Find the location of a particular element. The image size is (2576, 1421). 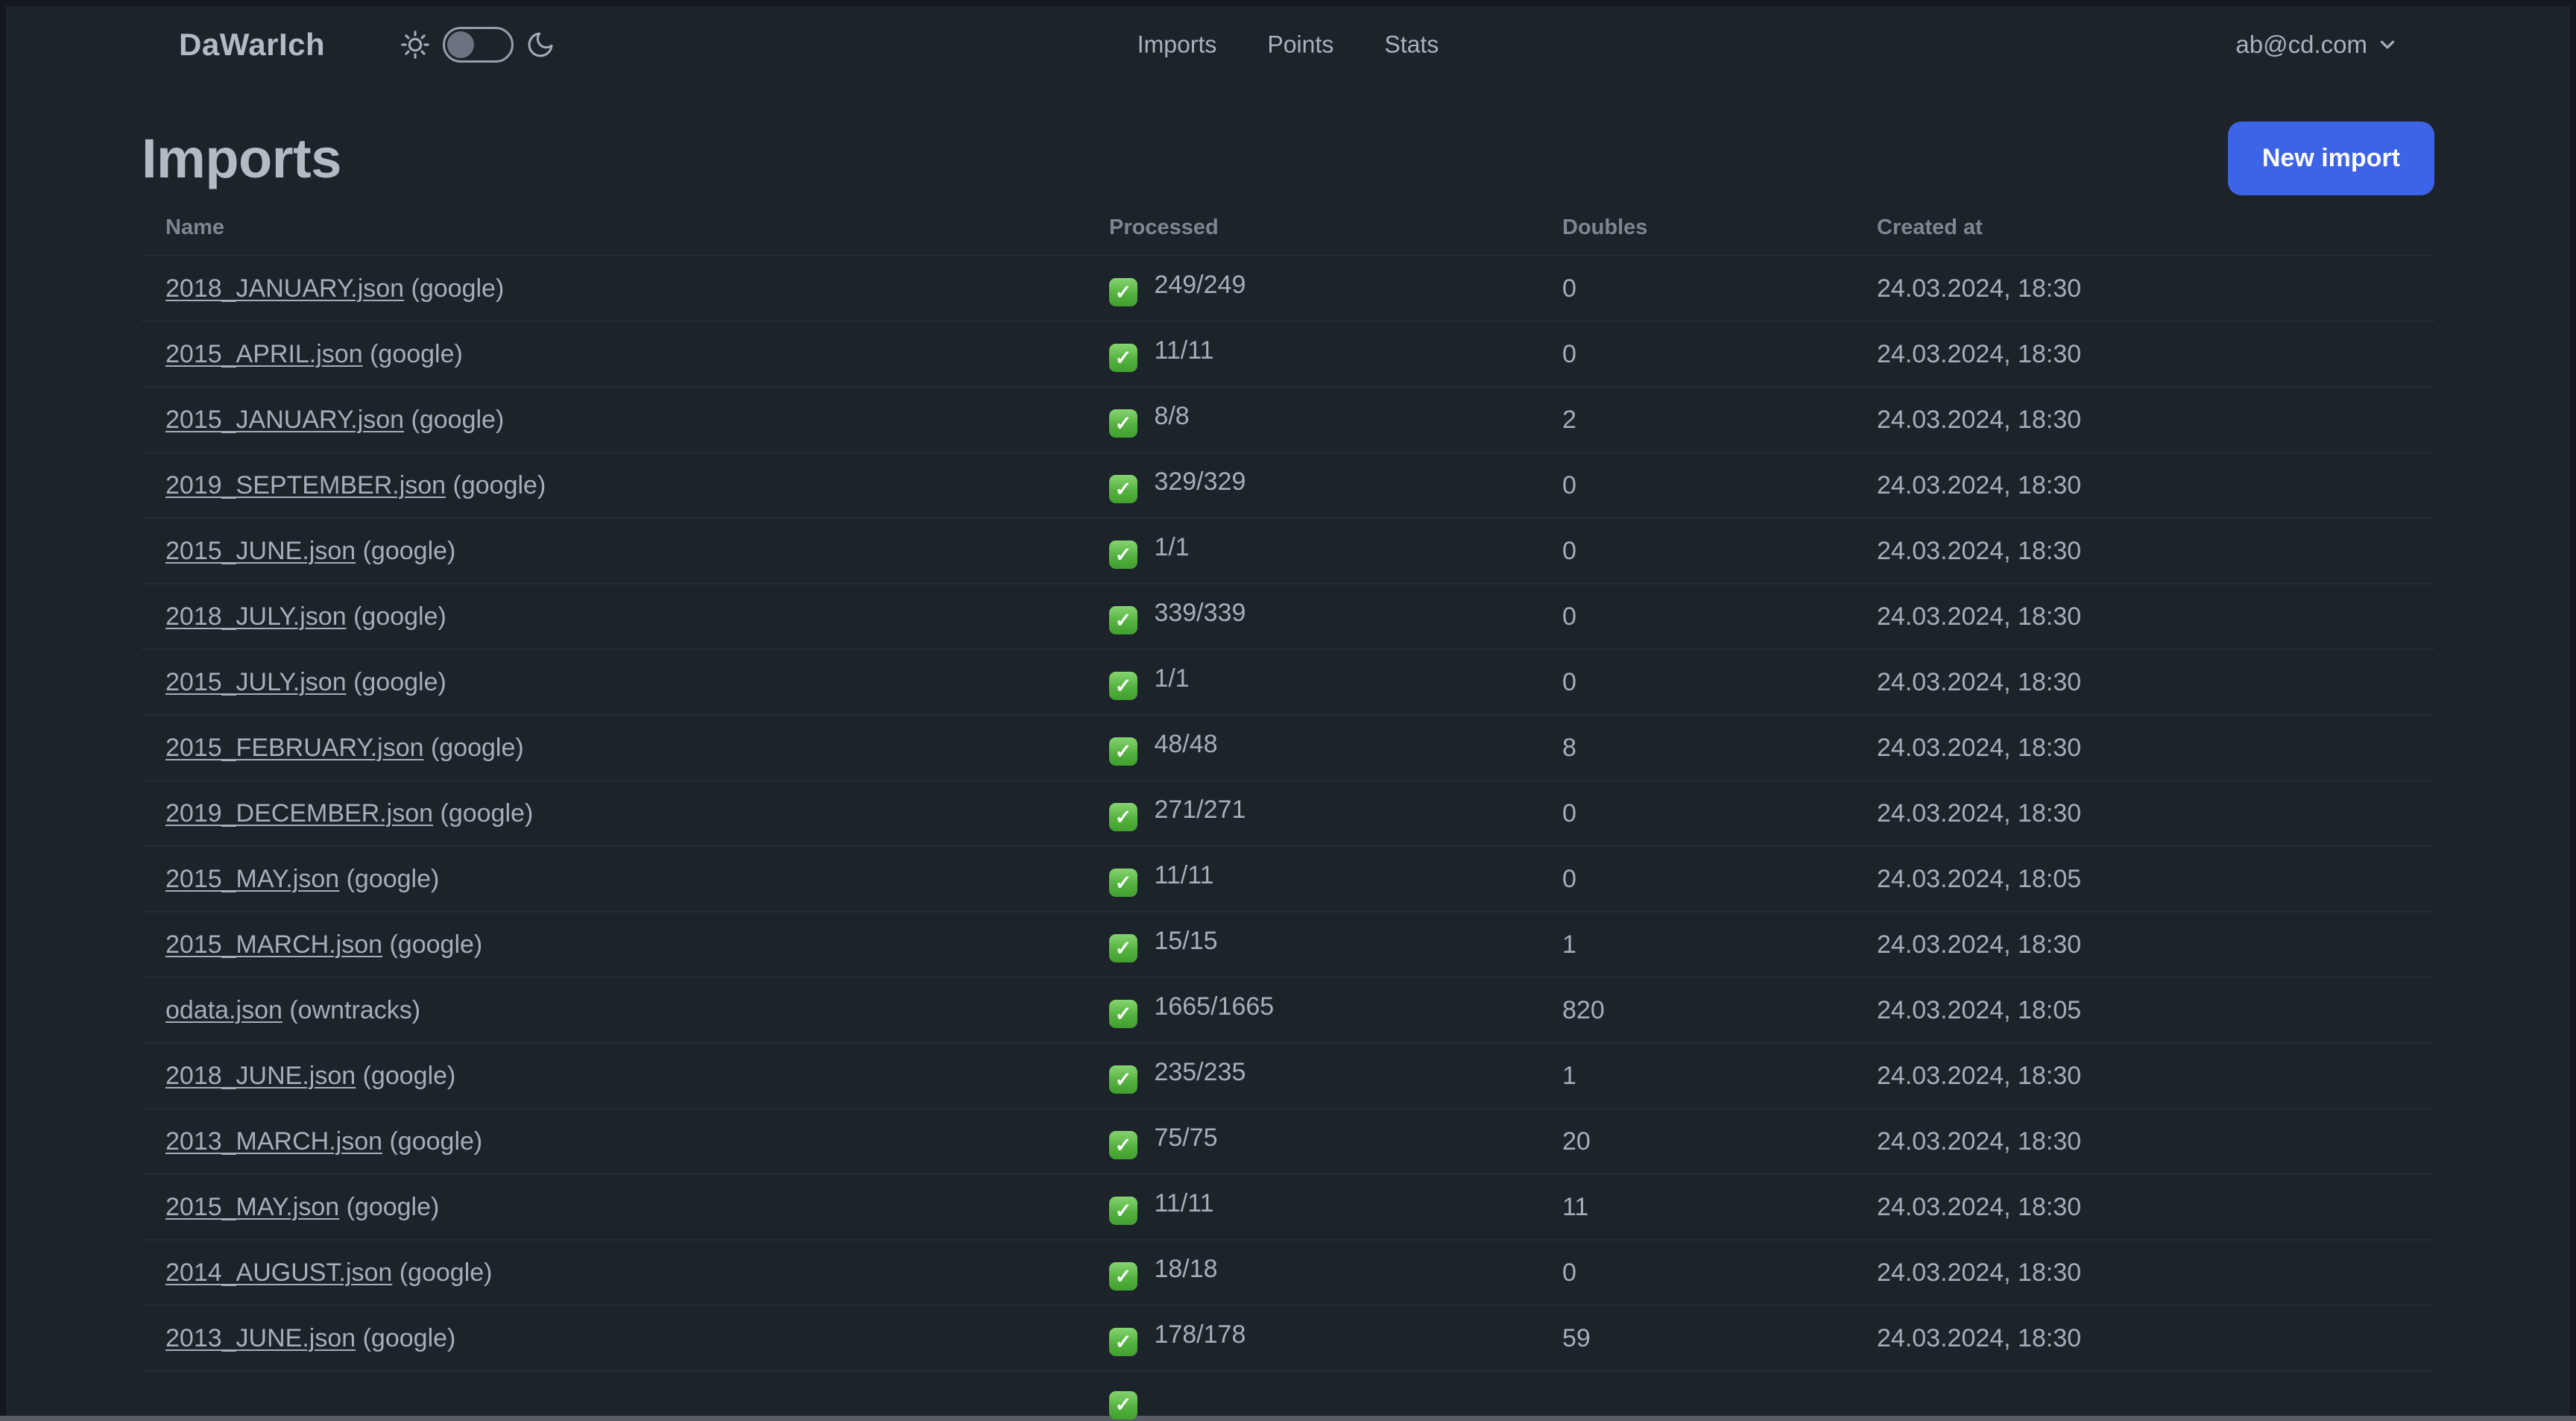

nav-links: Imports Points Stats is located at coordinates (1288, 45).